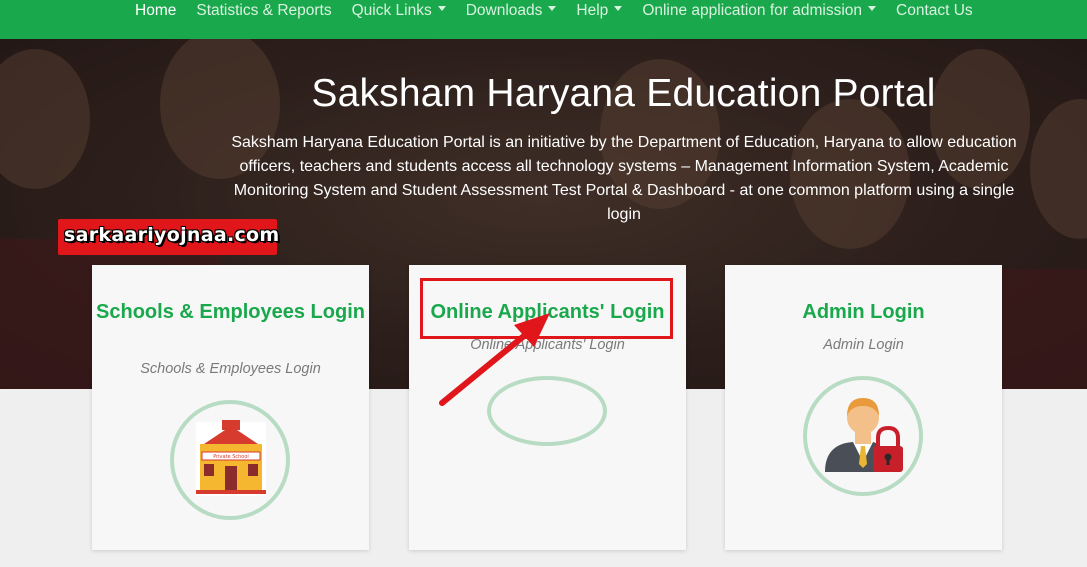 This screenshot has height=567, width=1087. What do you see at coordinates (230, 312) in the screenshot?
I see `card-title: Schools & Employees Login` at bounding box center [230, 312].